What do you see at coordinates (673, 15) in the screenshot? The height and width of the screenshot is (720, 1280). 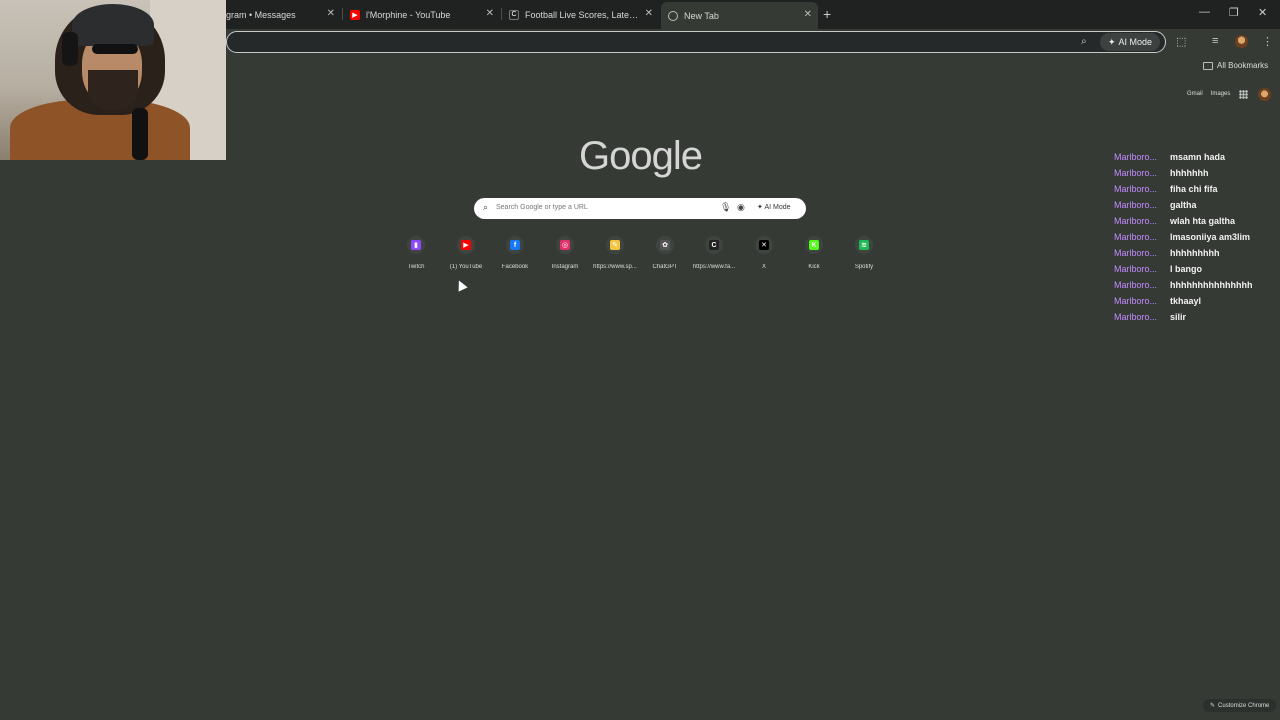 I see `chrome-icon` at bounding box center [673, 15].